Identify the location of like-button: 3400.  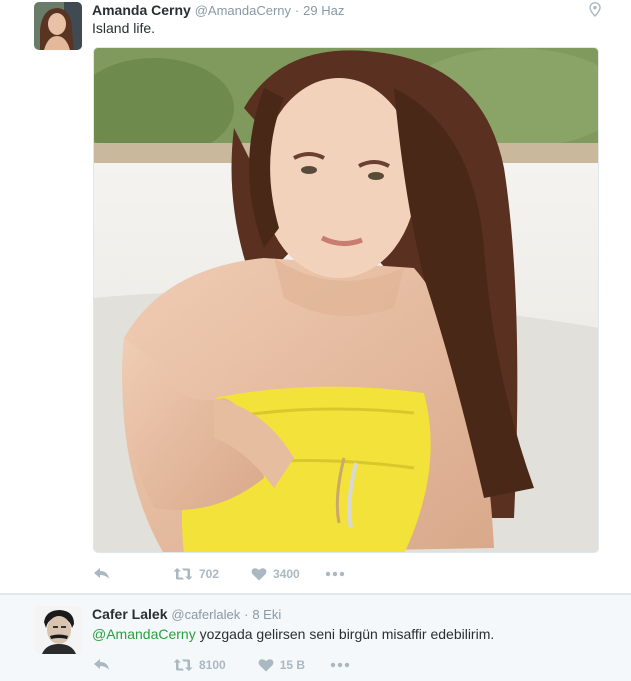
(275, 574).